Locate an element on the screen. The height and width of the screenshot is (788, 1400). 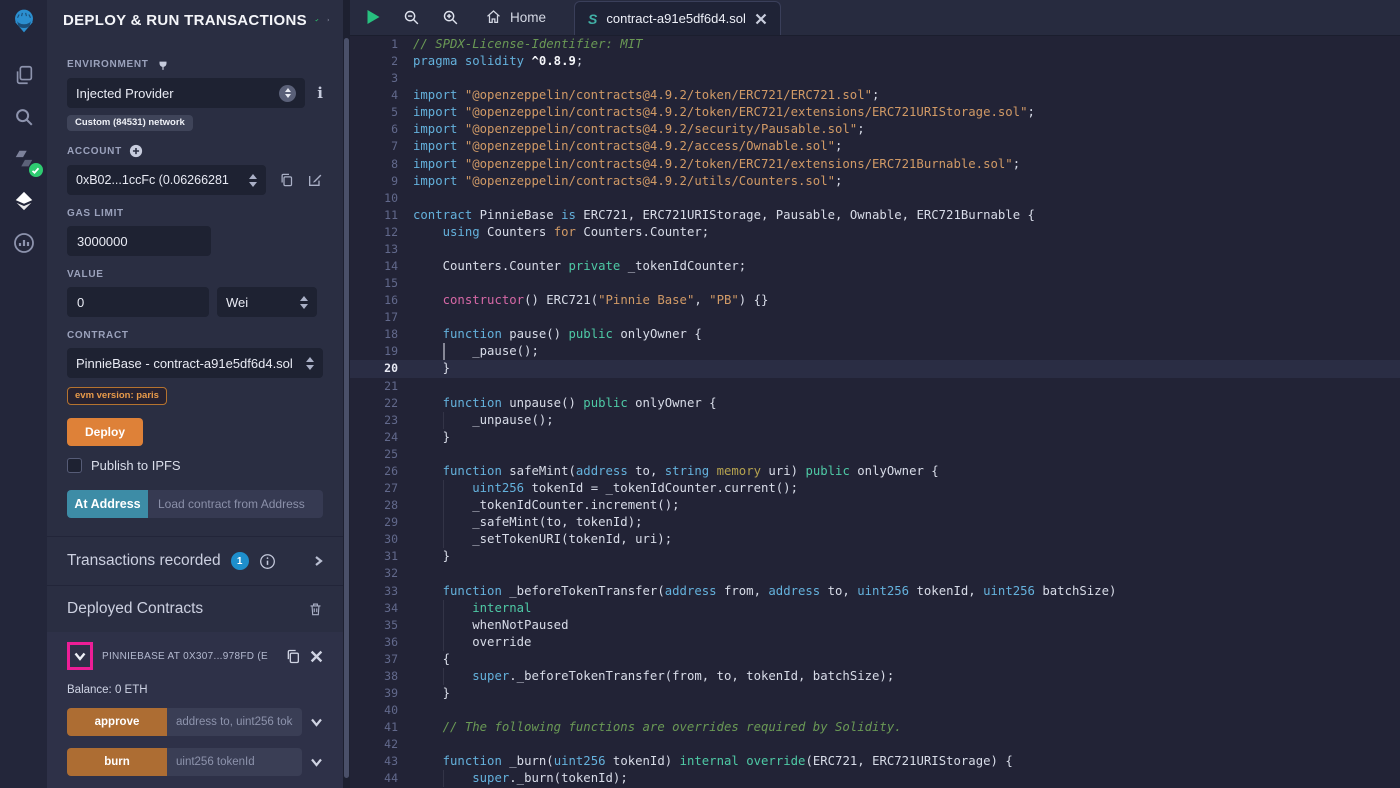
contract-select: PinnieBase - contract-a91e5df6d4.sol is located at coordinates (195, 363).